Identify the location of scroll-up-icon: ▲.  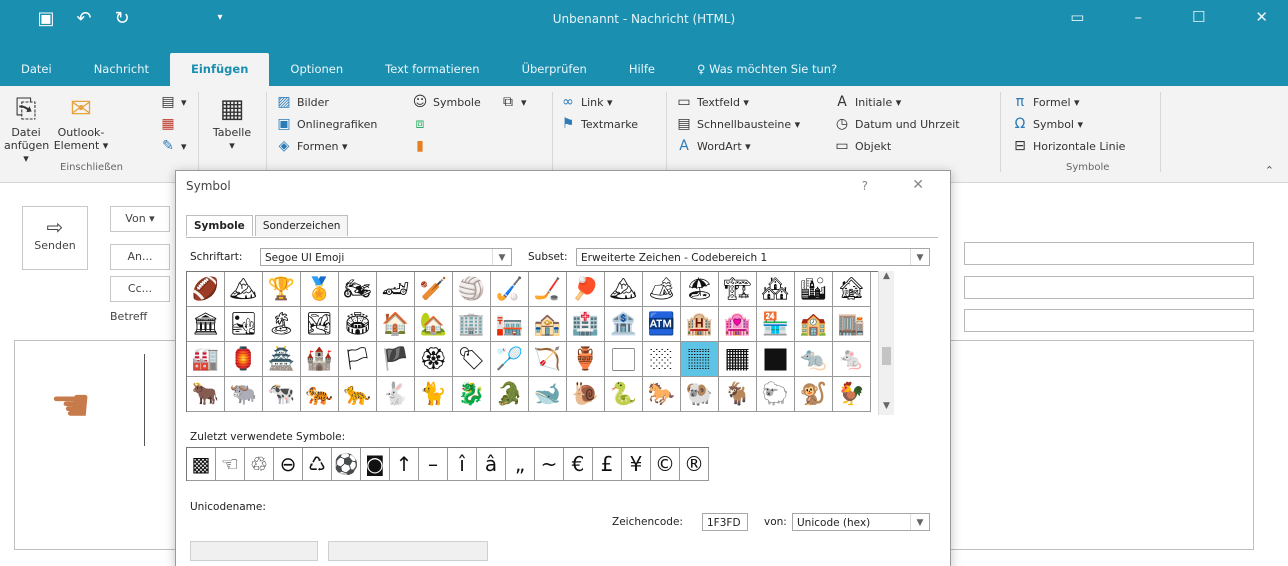
(886, 278).